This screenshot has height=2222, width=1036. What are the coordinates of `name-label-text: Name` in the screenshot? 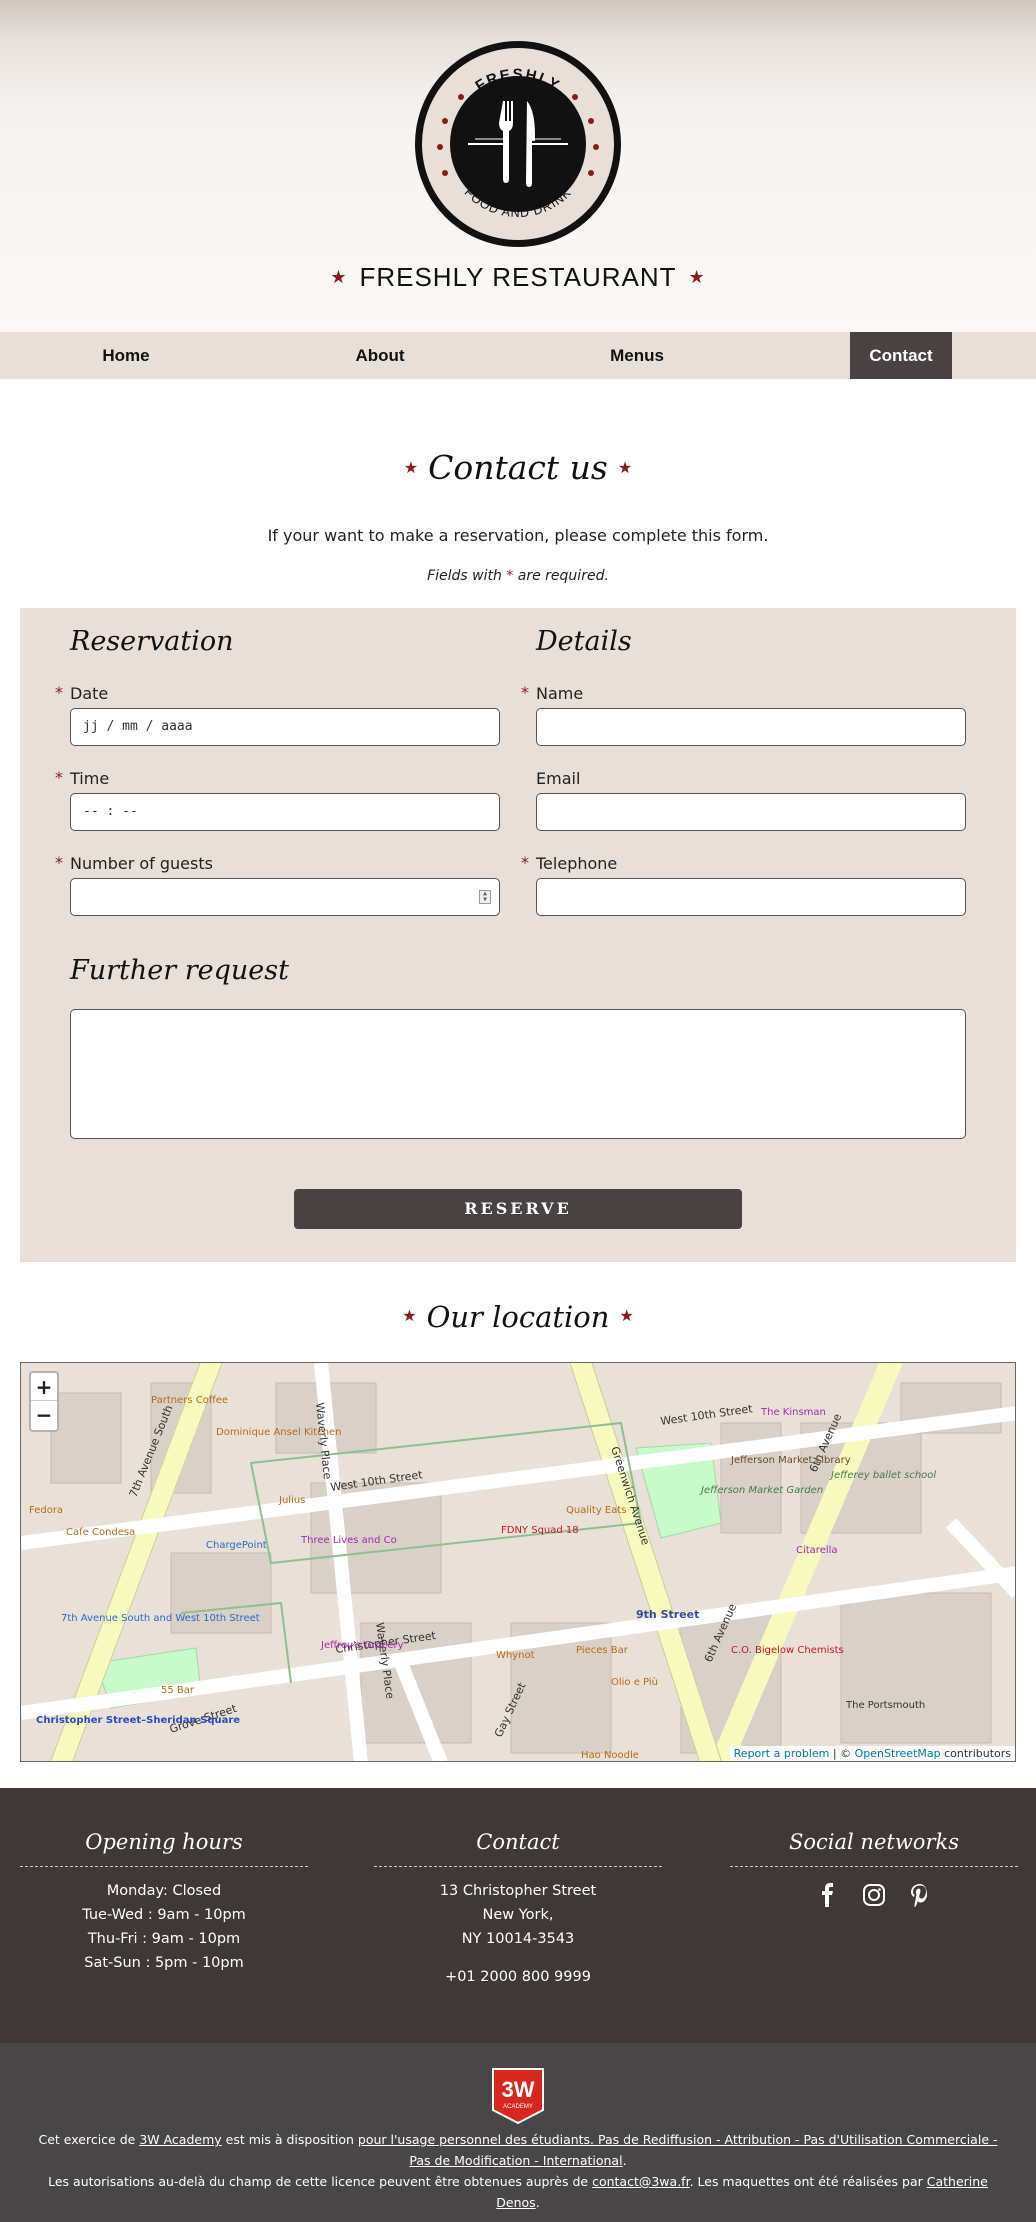 It's located at (560, 693).